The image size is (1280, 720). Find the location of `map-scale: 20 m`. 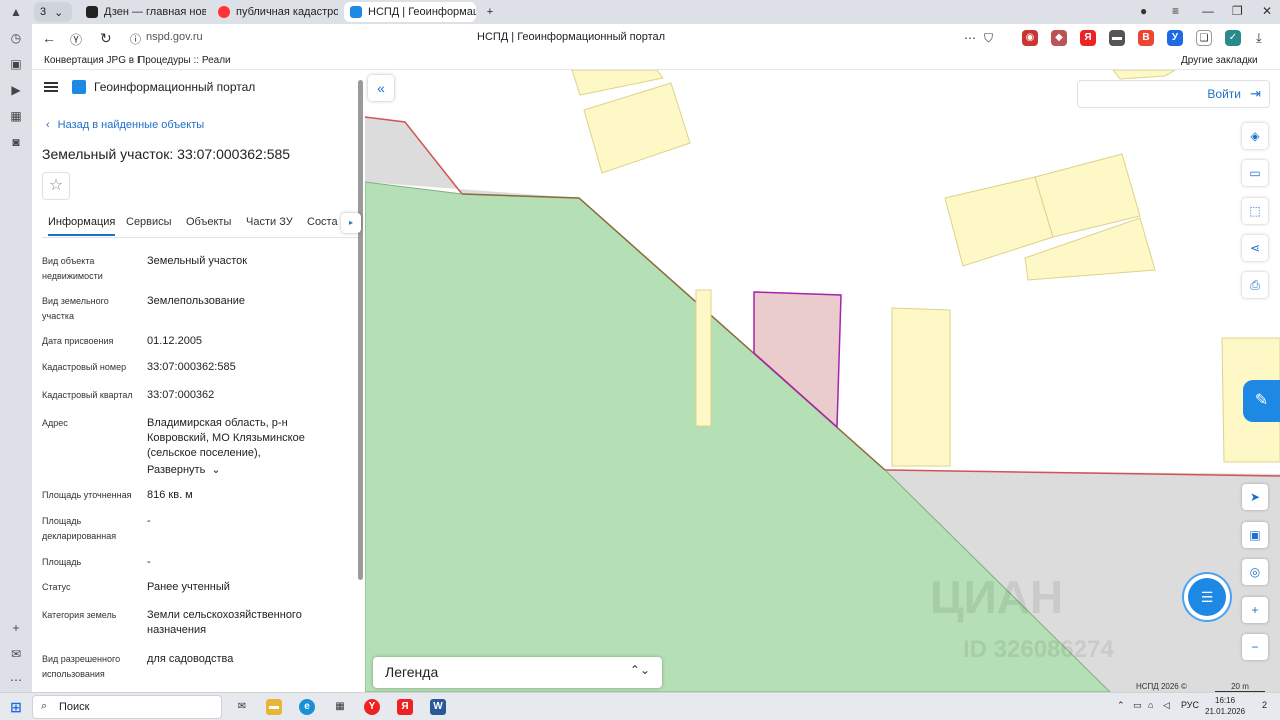

map-scale: 20 m is located at coordinates (1240, 687).